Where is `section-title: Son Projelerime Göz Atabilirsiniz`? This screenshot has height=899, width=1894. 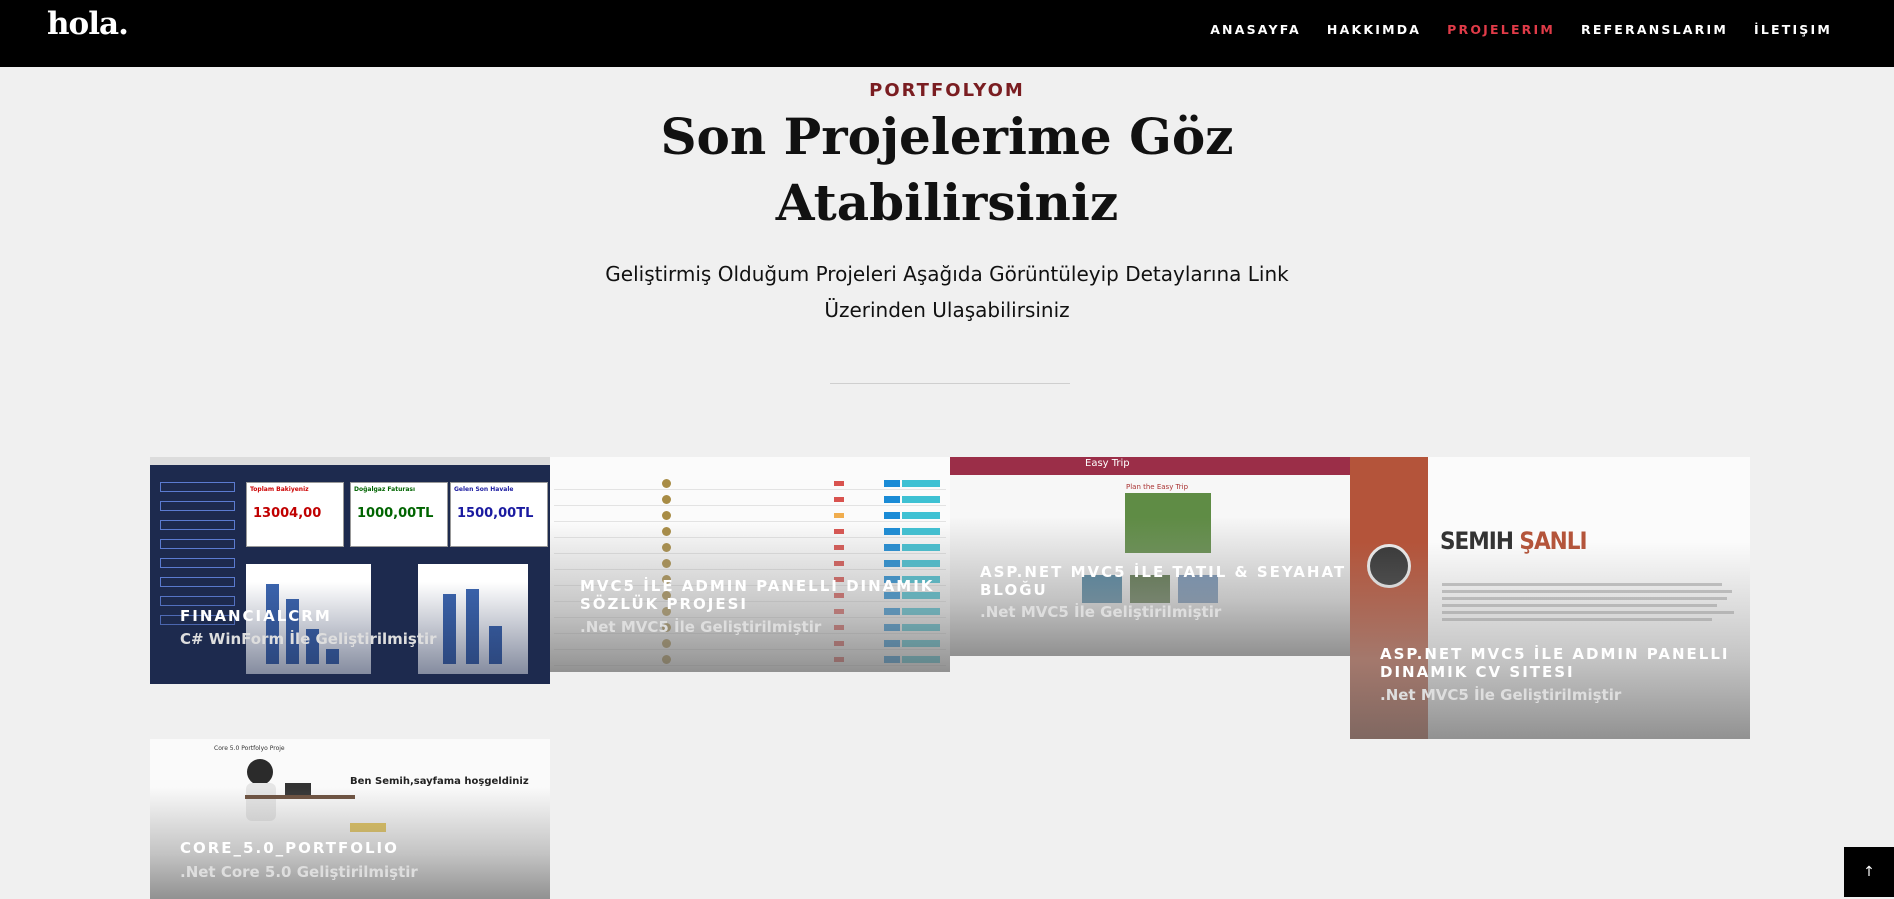
section-title: Son Projelerime Göz Atabilirsiniz is located at coordinates (947, 170).